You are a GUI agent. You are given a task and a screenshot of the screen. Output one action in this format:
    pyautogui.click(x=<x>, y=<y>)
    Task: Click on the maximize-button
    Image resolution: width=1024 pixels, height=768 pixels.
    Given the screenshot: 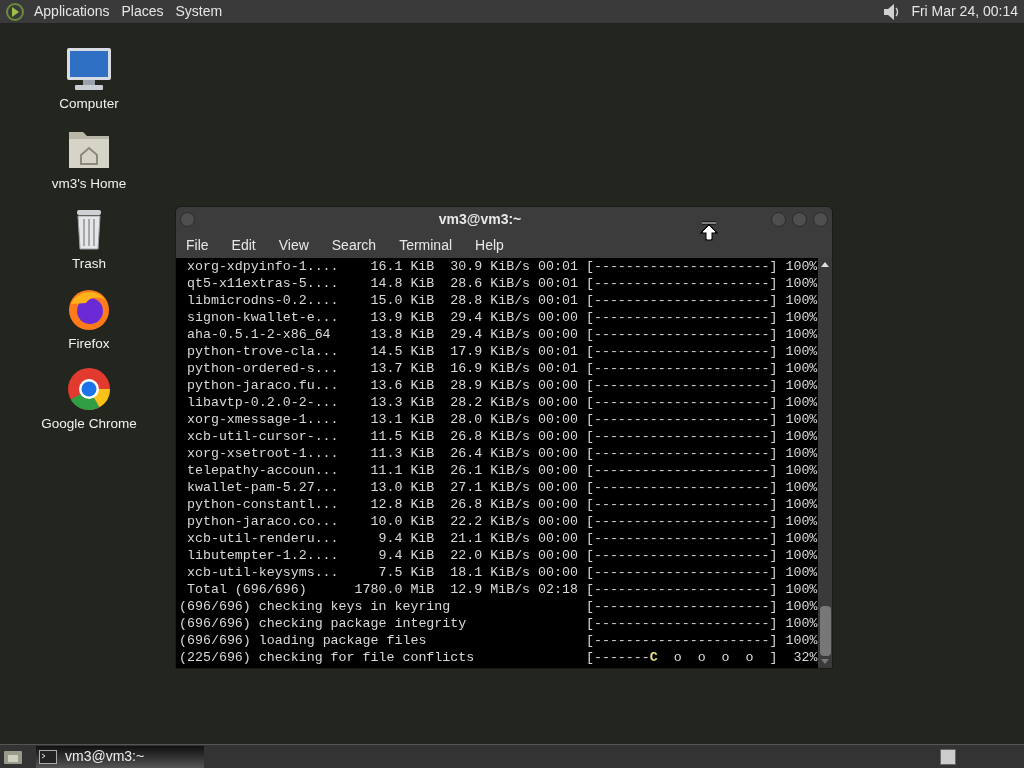 What is the action you would take?
    pyautogui.click(x=799, y=219)
    